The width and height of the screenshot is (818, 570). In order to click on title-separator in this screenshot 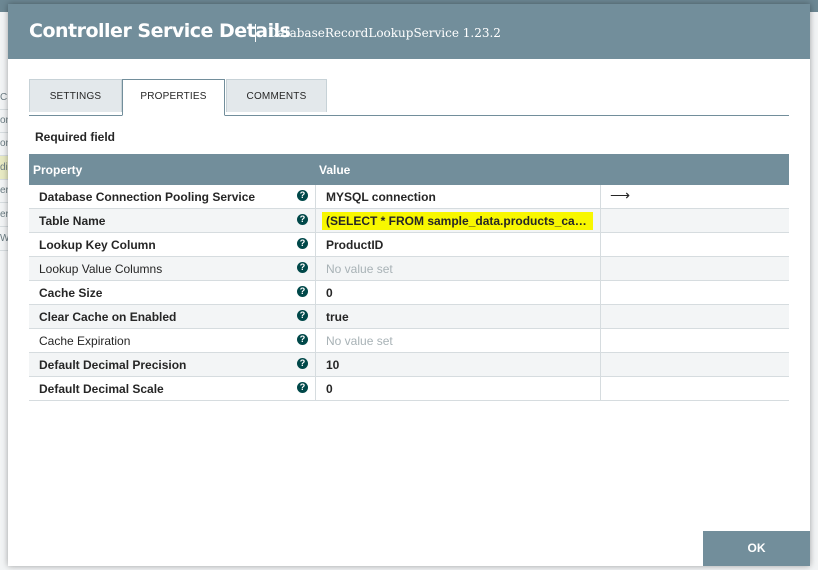, I will do `click(255, 33)`.